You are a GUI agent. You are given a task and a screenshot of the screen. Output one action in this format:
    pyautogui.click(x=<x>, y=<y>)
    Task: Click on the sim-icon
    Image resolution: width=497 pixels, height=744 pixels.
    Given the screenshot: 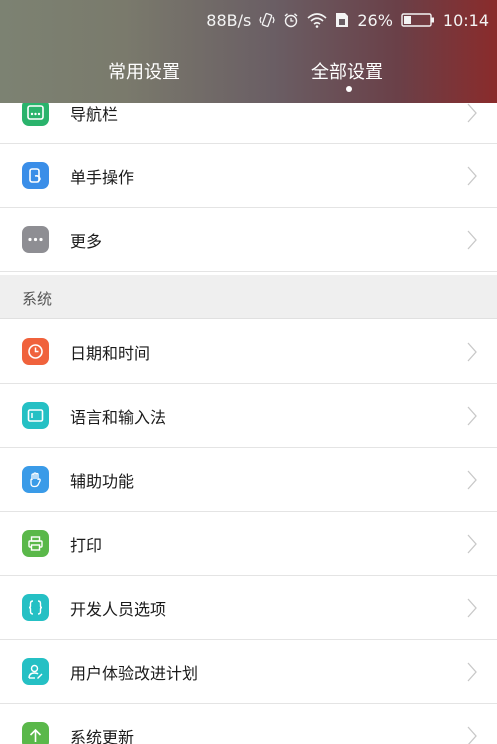 What is the action you would take?
    pyautogui.click(x=342, y=20)
    